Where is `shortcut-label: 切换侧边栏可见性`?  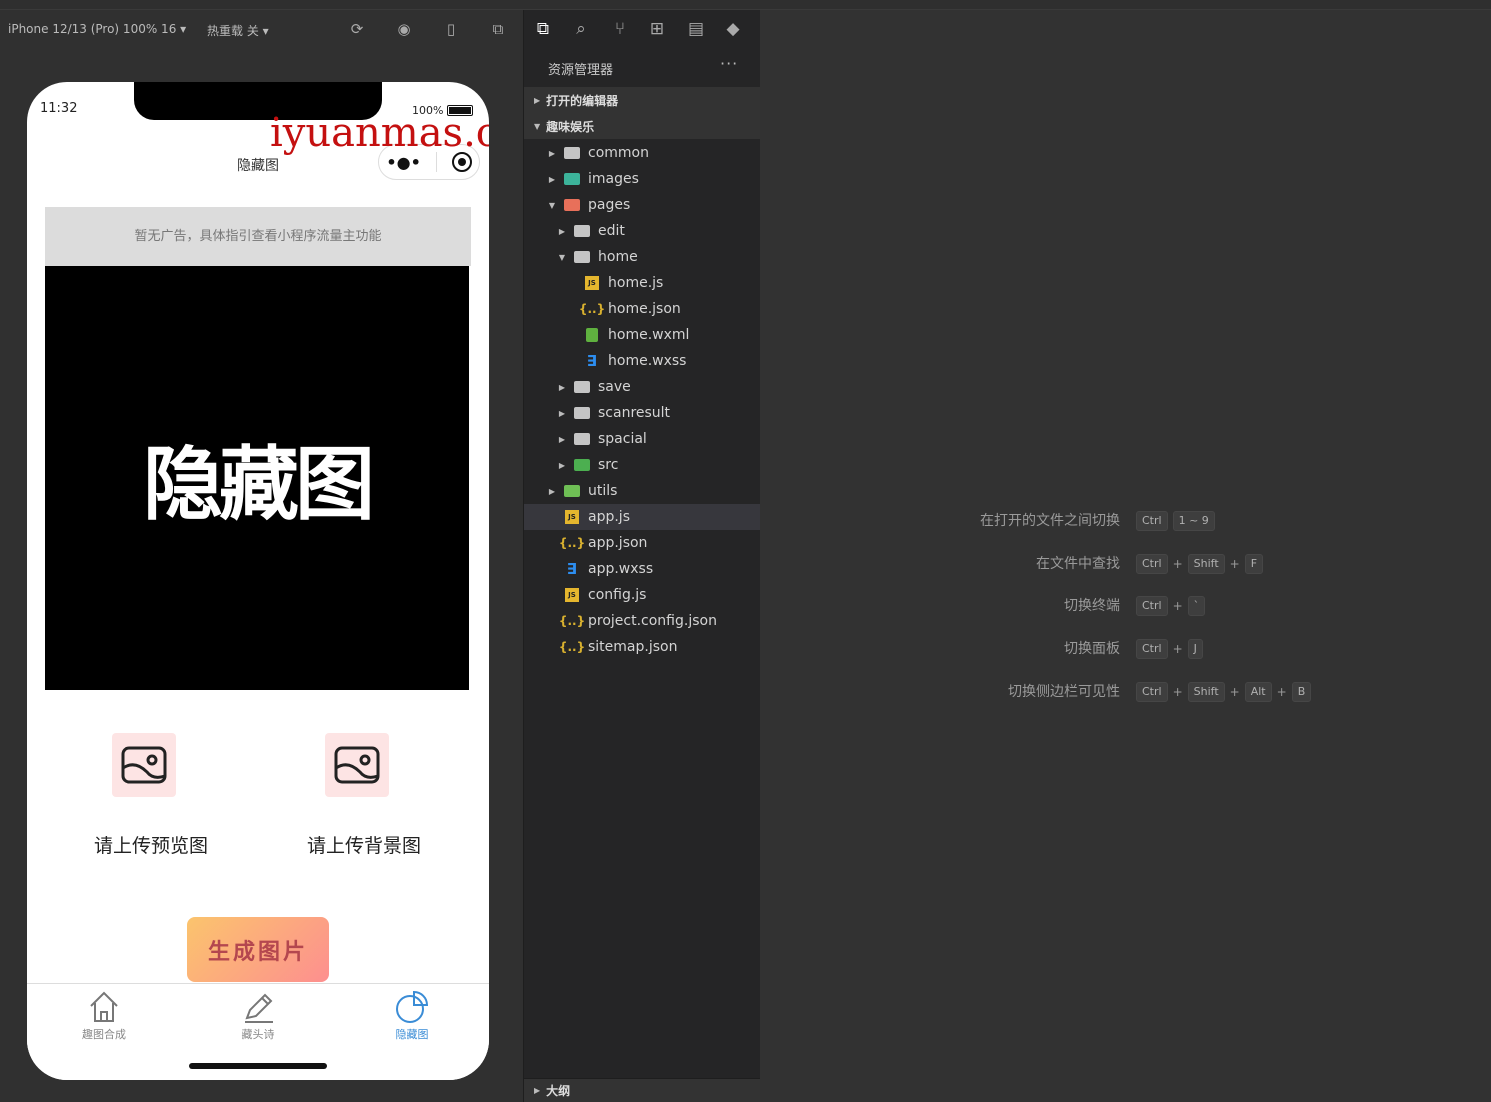 shortcut-label: 切换侧边栏可见性 is located at coordinates (1064, 691).